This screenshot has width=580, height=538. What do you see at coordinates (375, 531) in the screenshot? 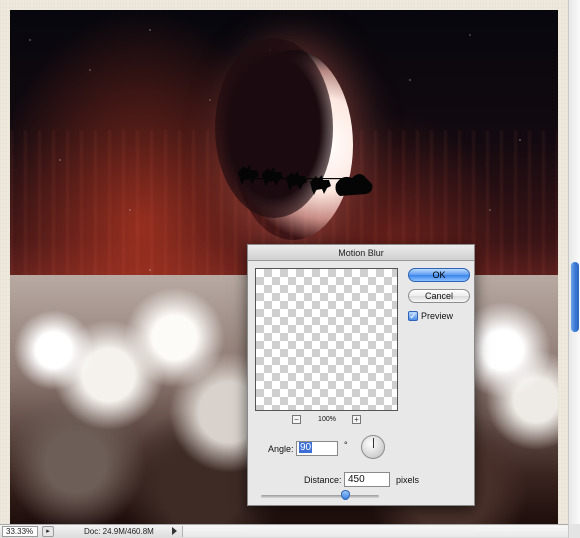
I see `horizontal-scrollbar` at bounding box center [375, 531].